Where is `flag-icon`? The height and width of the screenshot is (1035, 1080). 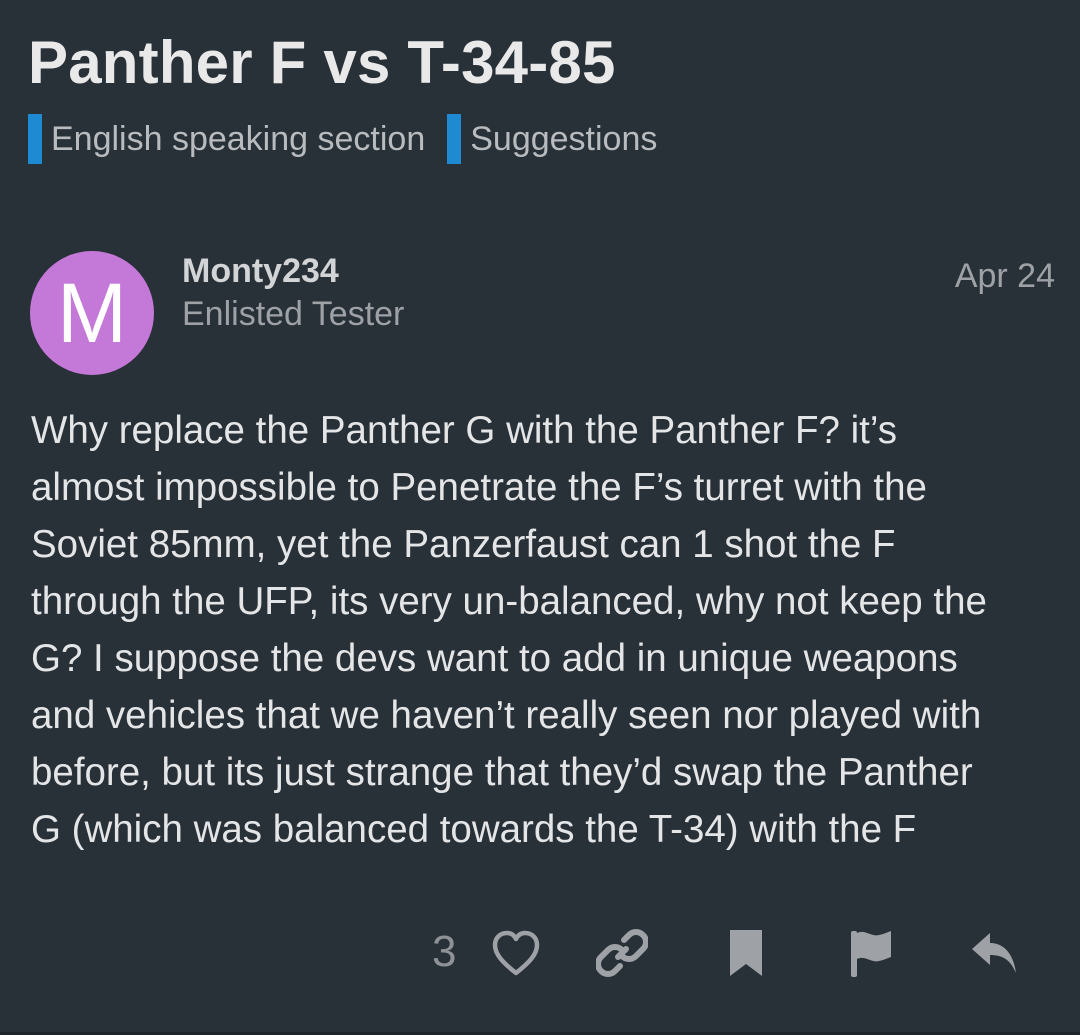
flag-icon is located at coordinates (870, 953).